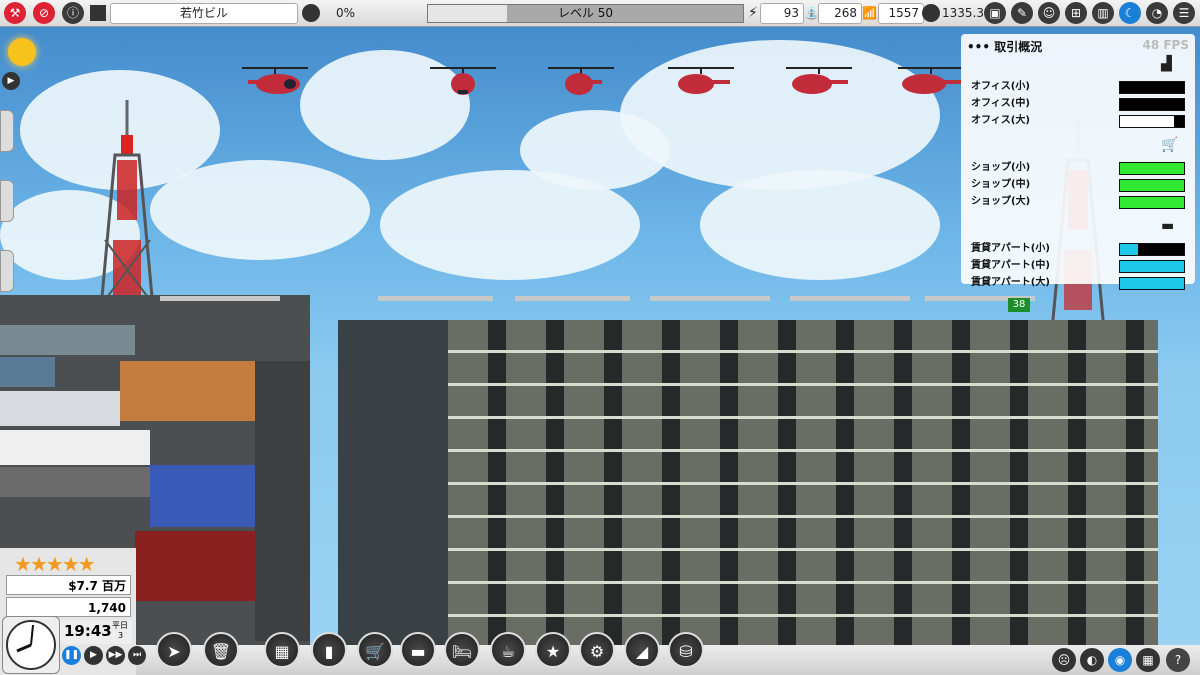 The height and width of the screenshot is (675, 1200). I want to click on trade-row-label: ショップ(小), so click(1001, 167).